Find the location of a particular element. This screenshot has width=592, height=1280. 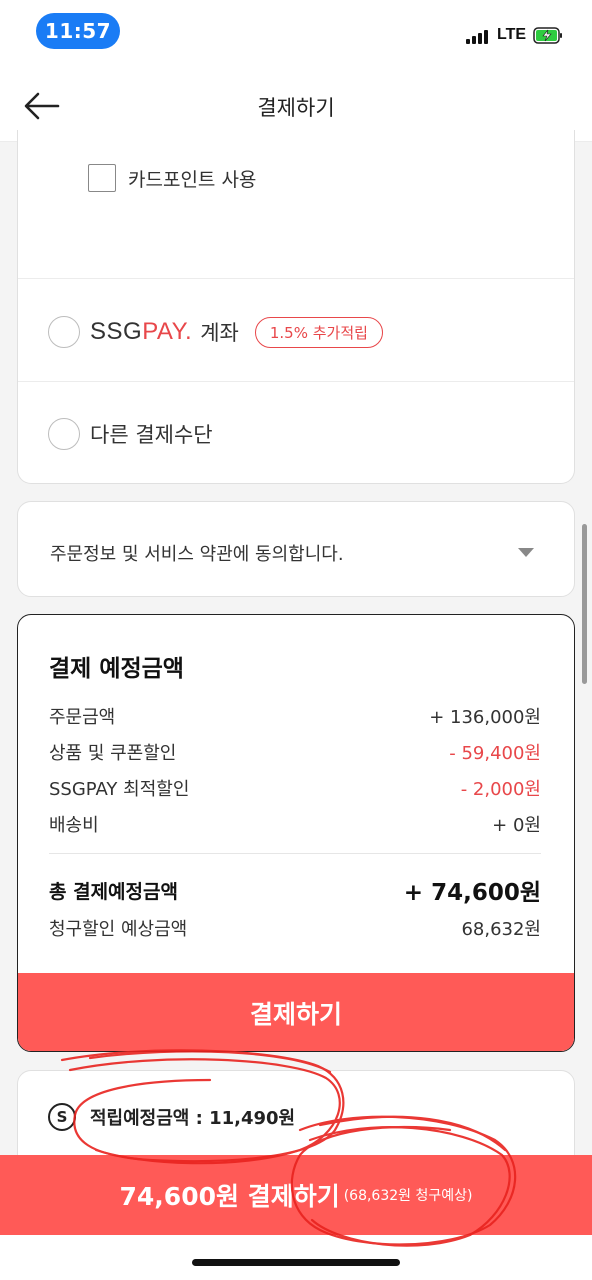

reward-points-row: S 적립예정금액 : 11,490원 is located at coordinates (171, 1117).